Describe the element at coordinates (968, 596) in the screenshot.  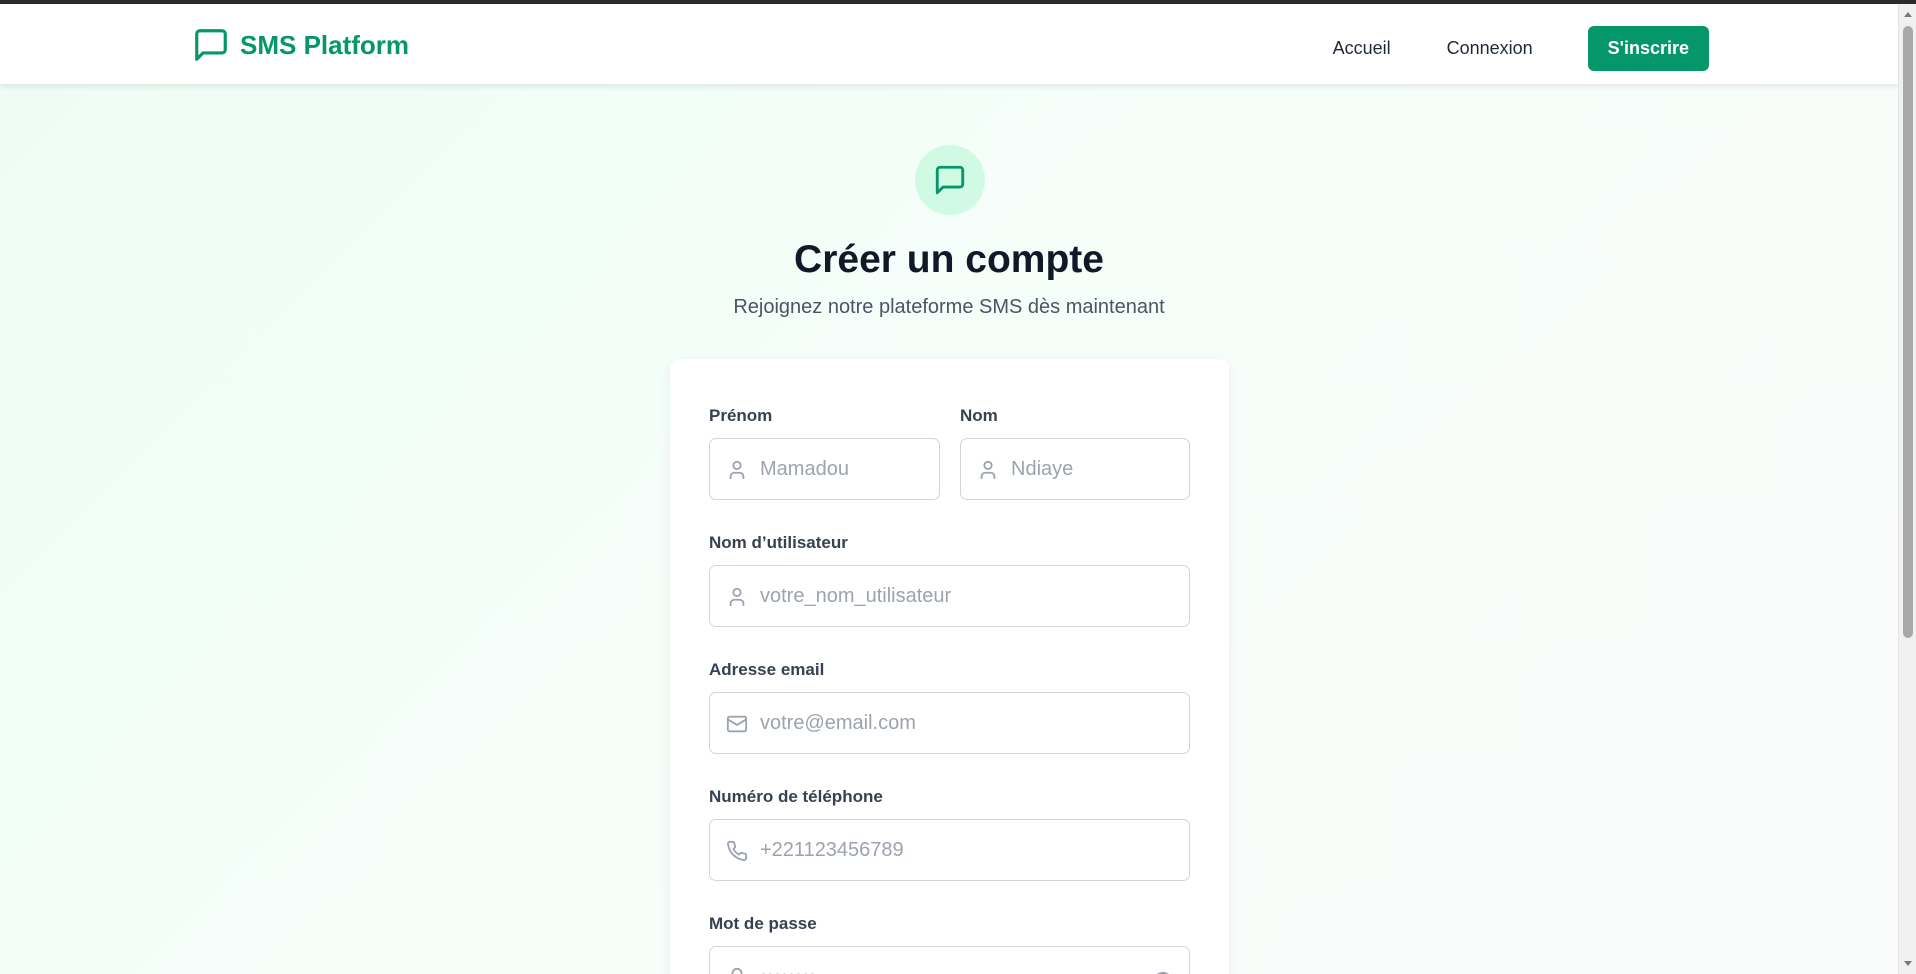
I see `username-input` at that location.